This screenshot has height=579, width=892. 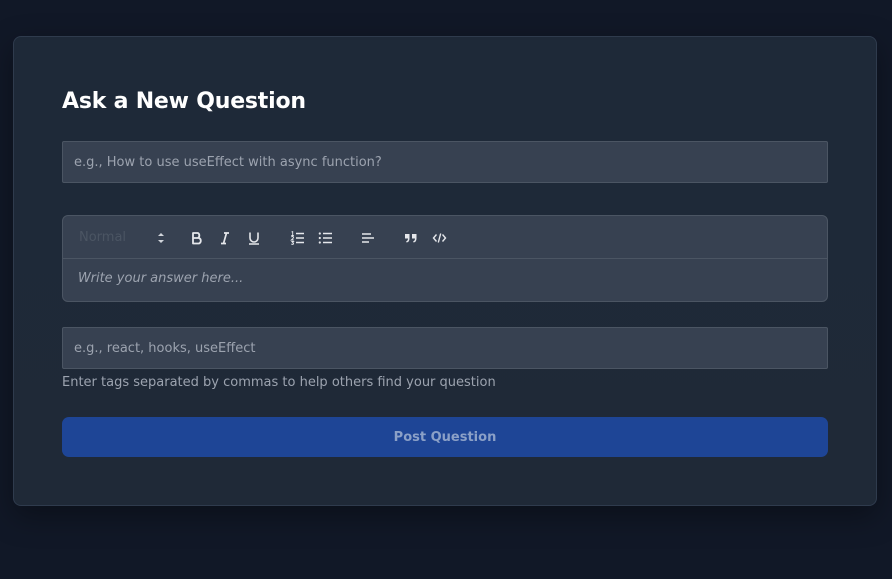 What do you see at coordinates (184, 101) in the screenshot?
I see `page-title: Ask a New Question` at bounding box center [184, 101].